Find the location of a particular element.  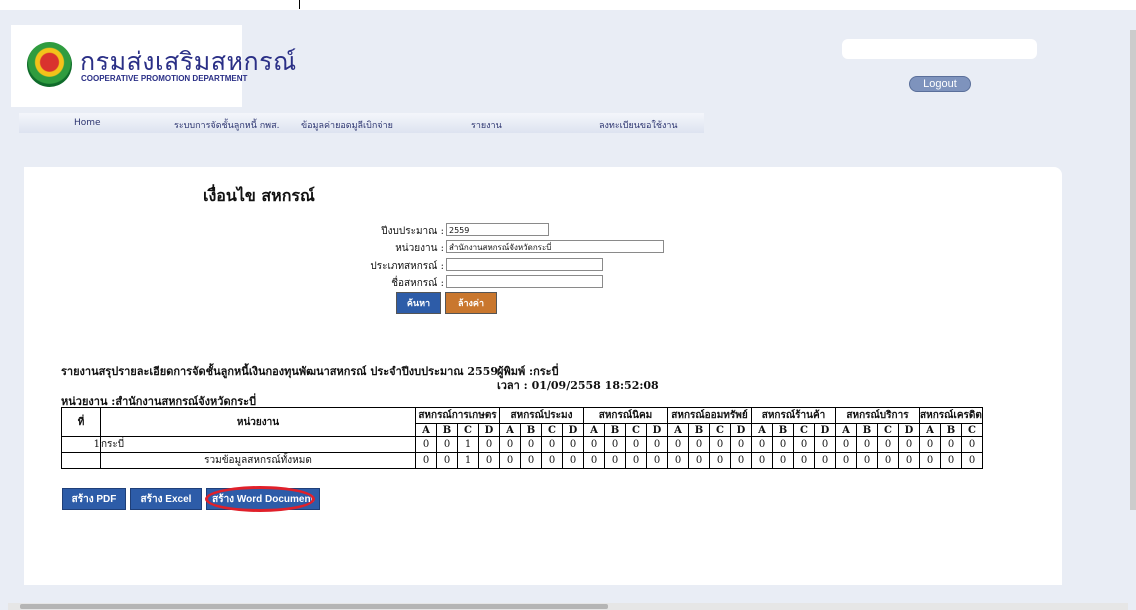

nav-item-home: Home is located at coordinates (87, 123).